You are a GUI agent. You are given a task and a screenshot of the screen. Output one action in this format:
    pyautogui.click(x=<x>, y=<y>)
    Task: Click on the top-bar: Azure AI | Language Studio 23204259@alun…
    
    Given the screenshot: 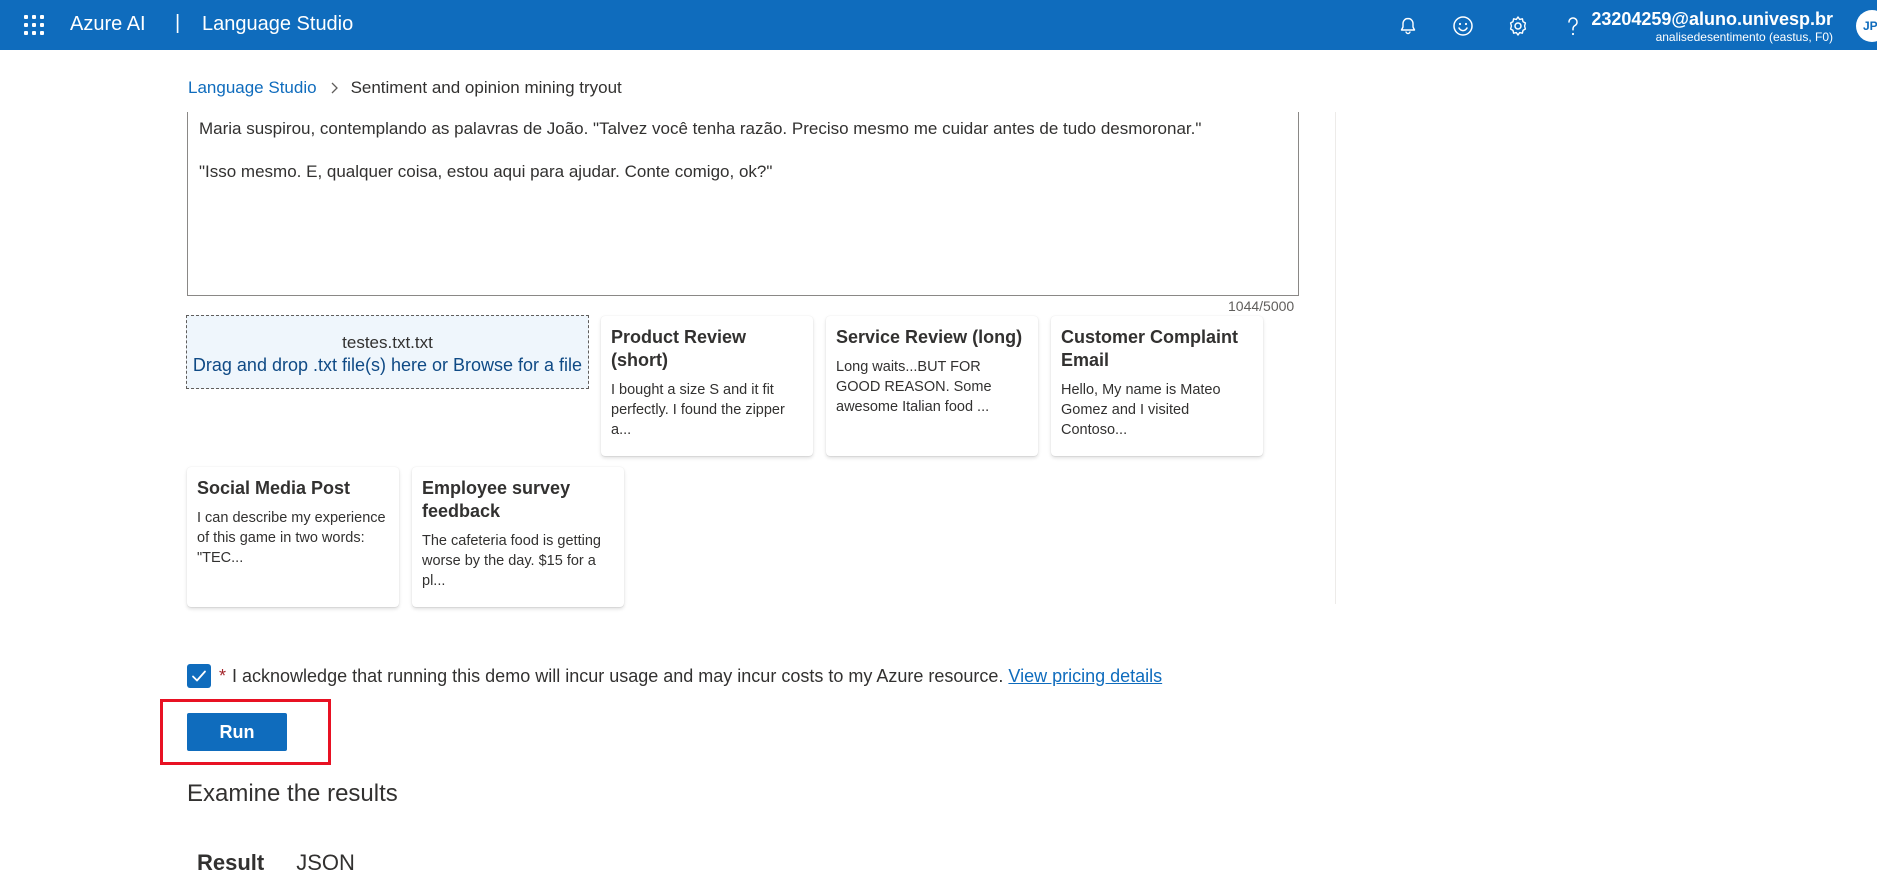 What is the action you would take?
    pyautogui.click(x=938, y=25)
    